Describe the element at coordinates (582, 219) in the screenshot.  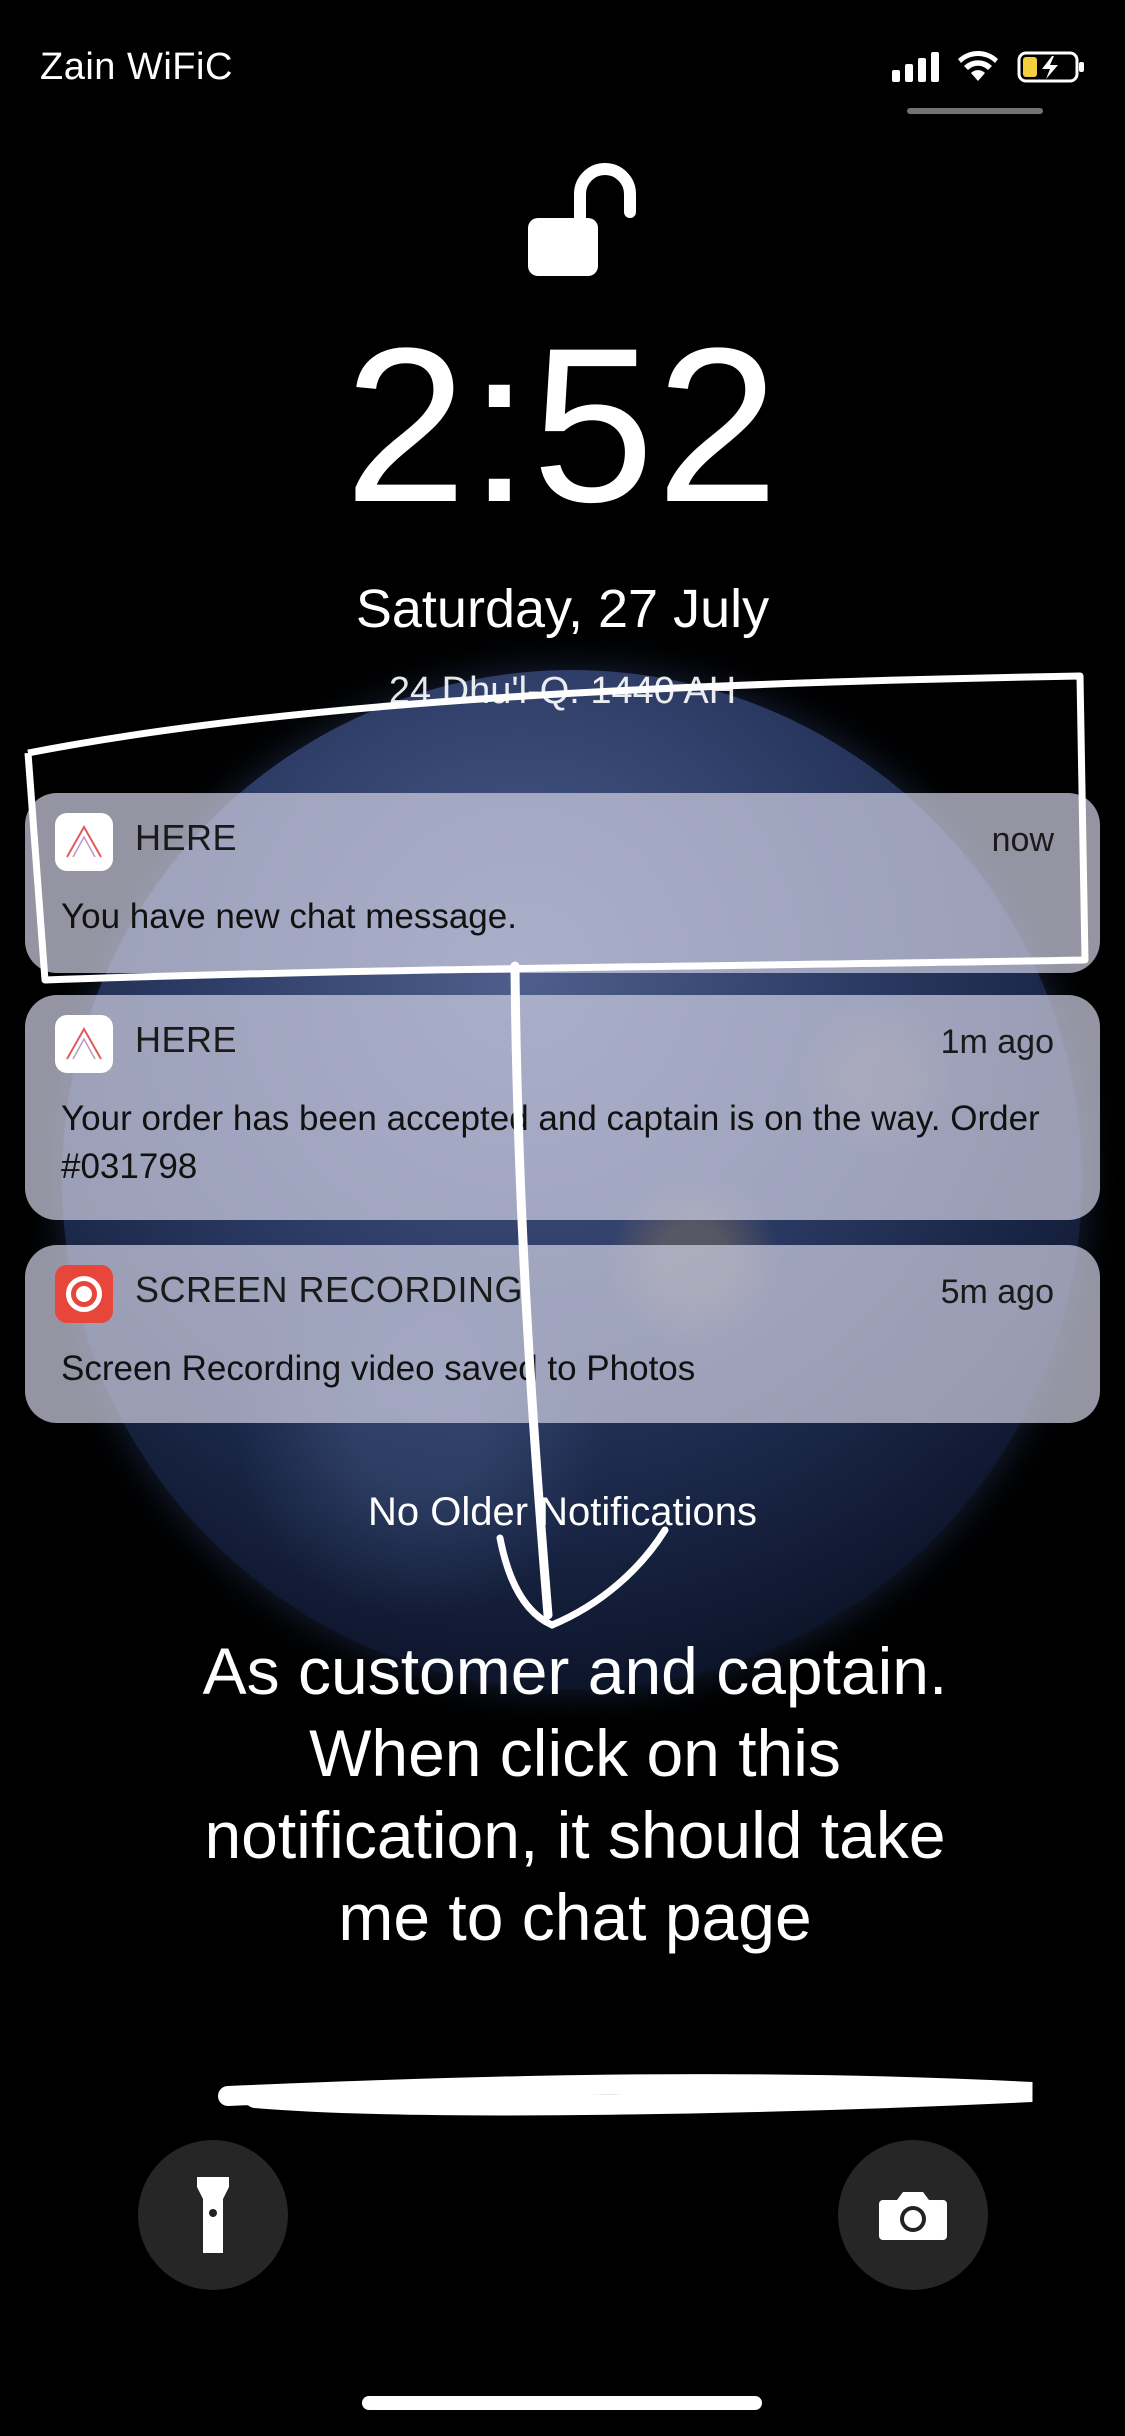
I see `unlocked-padlock-icon` at that location.